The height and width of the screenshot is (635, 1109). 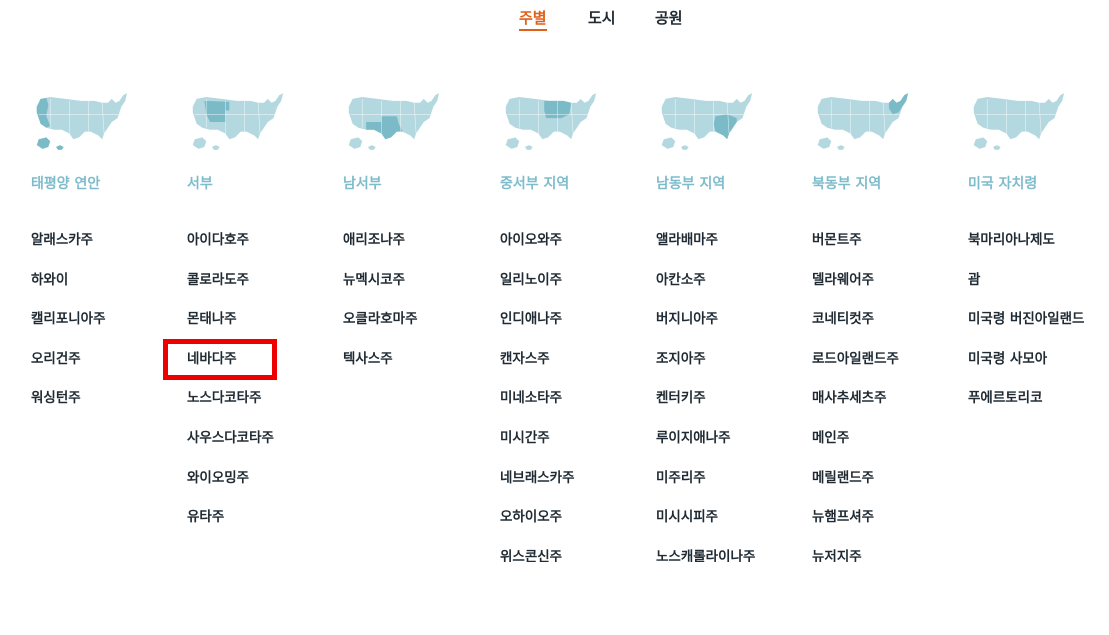 I want to click on state-link: 앨라배마주, so click(x=731, y=251).